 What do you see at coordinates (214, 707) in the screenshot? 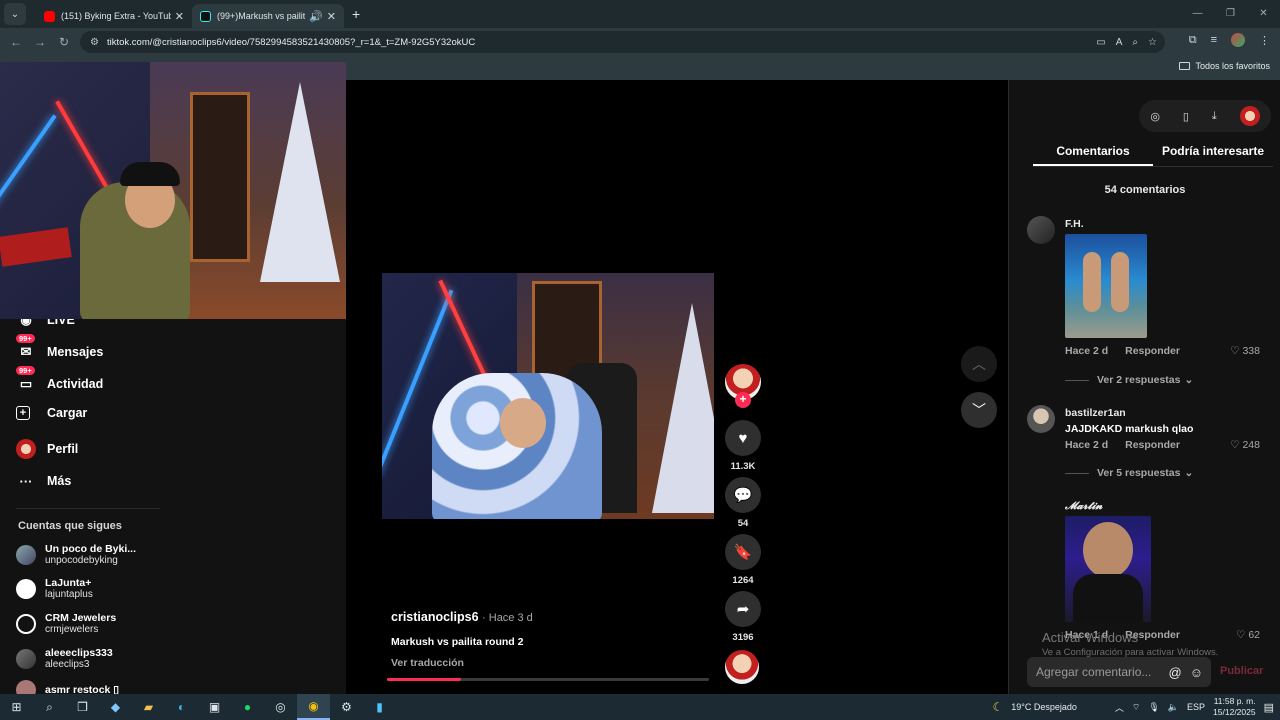
I see `store-icon: ▣` at bounding box center [214, 707].